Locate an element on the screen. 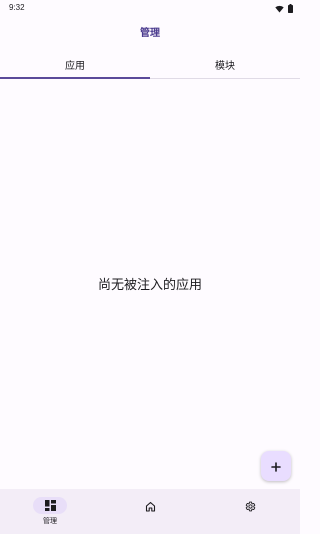  add-button is located at coordinates (276, 466).